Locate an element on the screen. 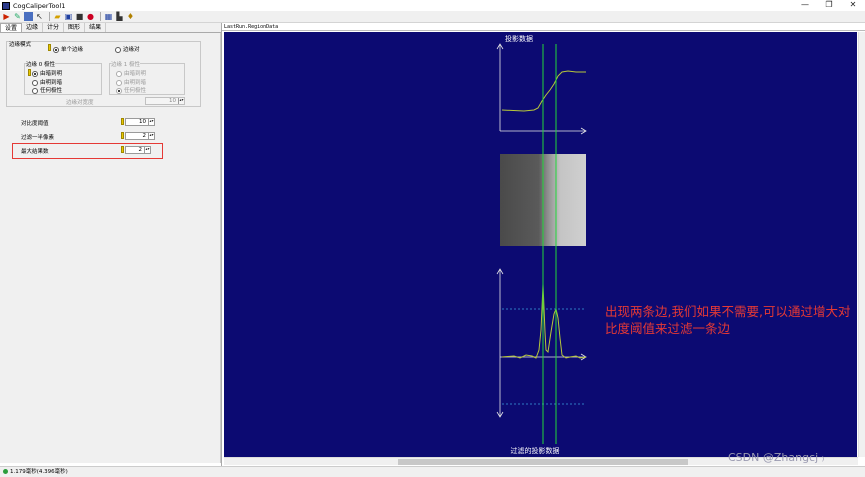  edge-pair-radio: 边缘对 is located at coordinates (127, 49).